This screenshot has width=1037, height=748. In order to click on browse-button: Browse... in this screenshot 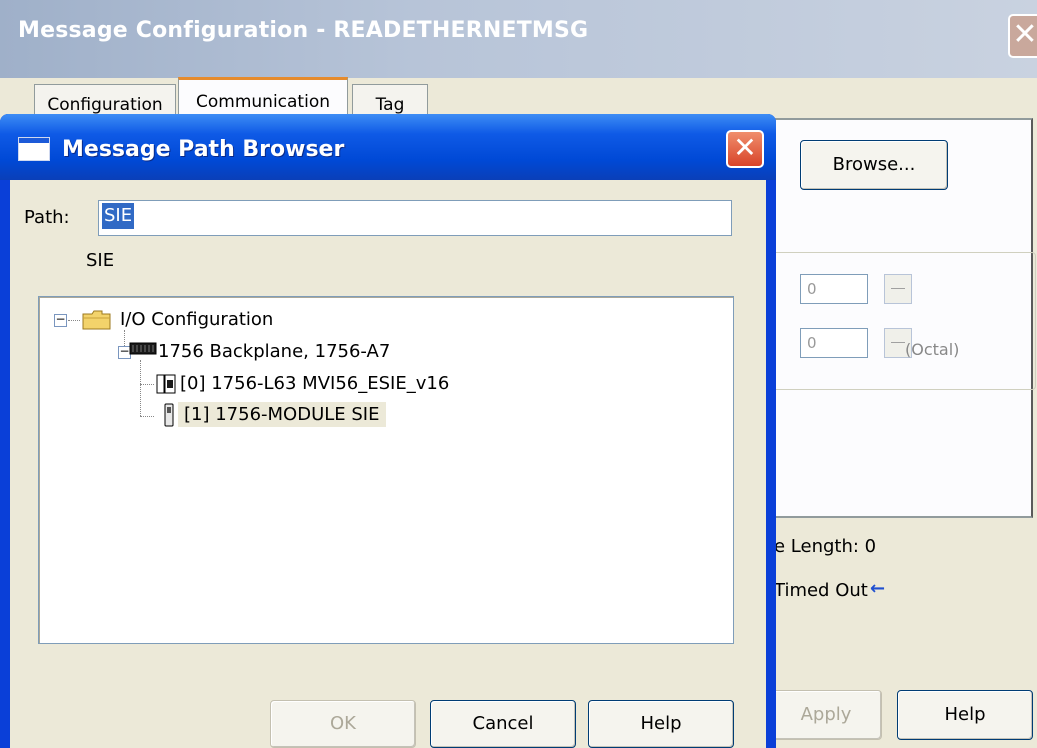, I will do `click(874, 165)`.